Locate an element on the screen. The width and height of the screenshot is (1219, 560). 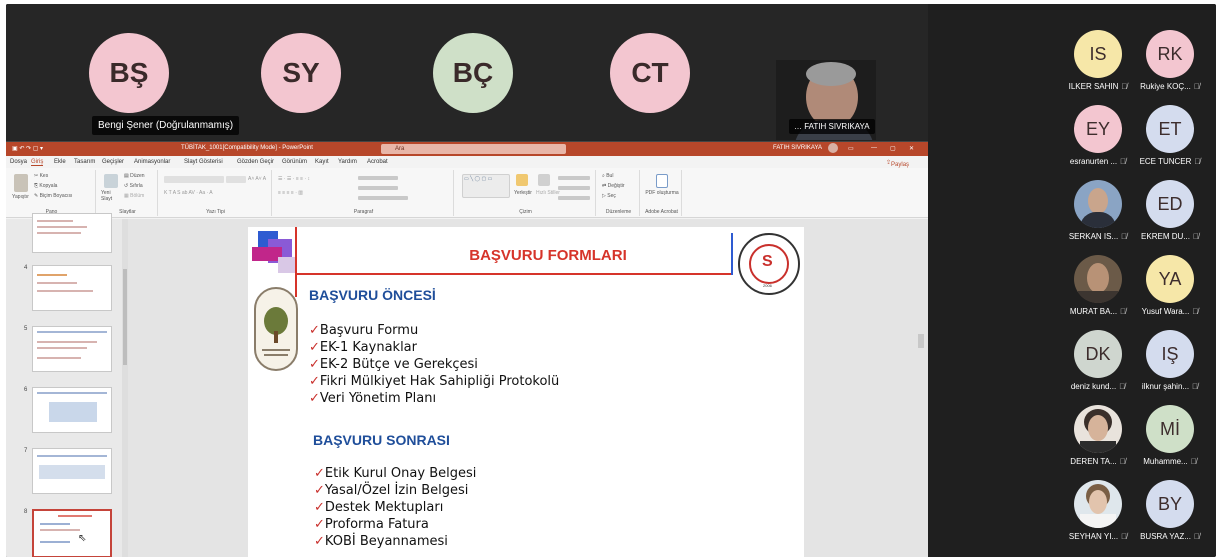
paste-label: Yapıştır is located at coordinates (20, 197).